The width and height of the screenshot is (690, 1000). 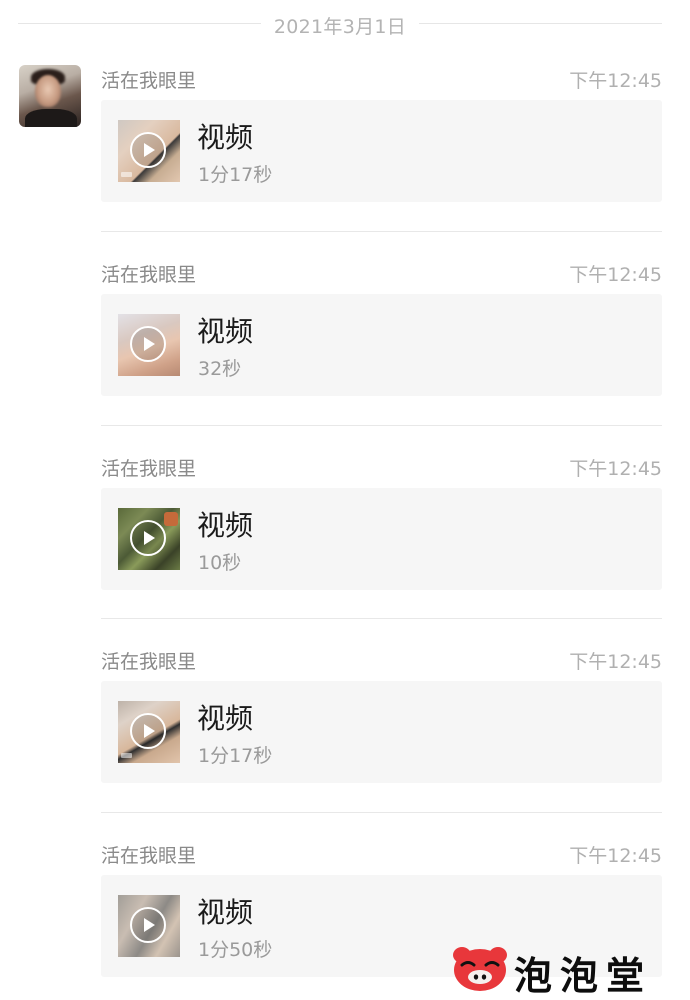 What do you see at coordinates (583, 976) in the screenshot?
I see `watermark-text: 泡泡堂` at bounding box center [583, 976].